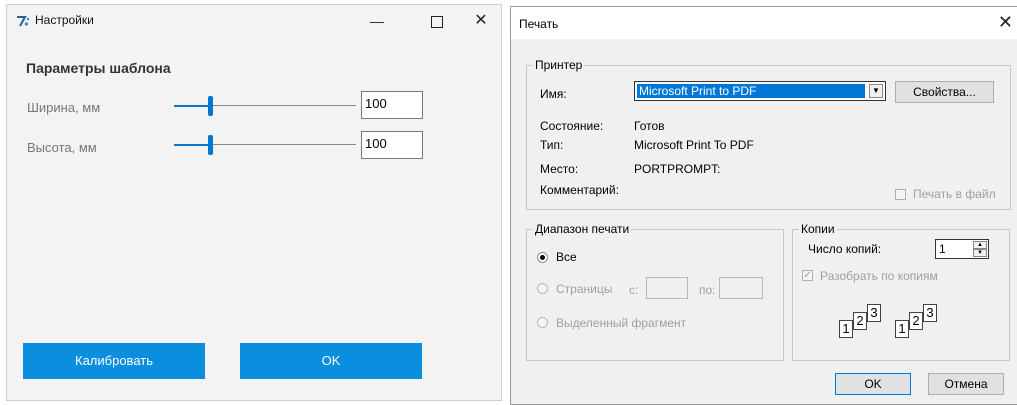  Describe the element at coordinates (751, 91) in the screenshot. I see `printer-name-value: Microsoft Print to PDF` at that location.